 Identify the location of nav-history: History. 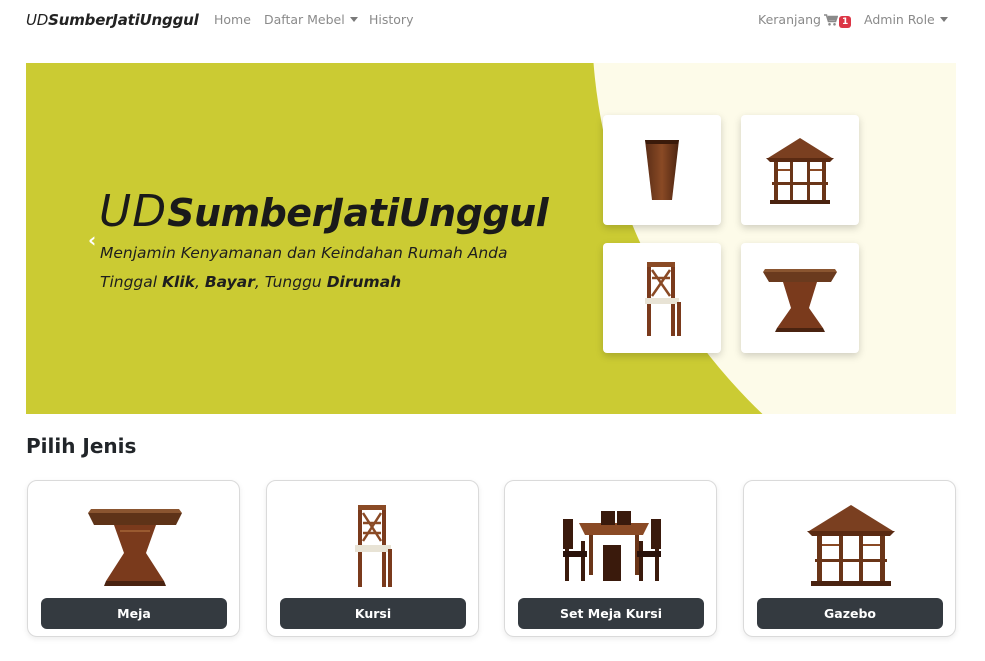
(391, 19).